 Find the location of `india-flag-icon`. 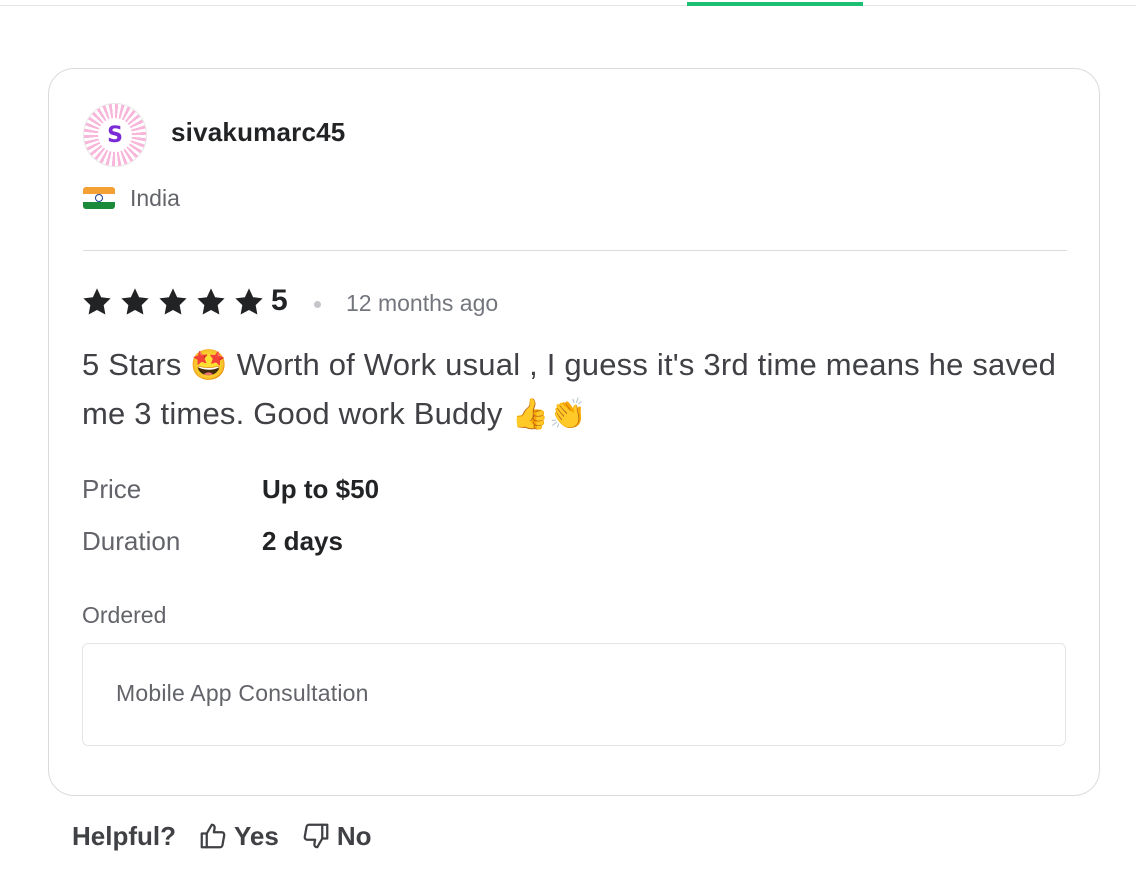

india-flag-icon is located at coordinates (99, 198).